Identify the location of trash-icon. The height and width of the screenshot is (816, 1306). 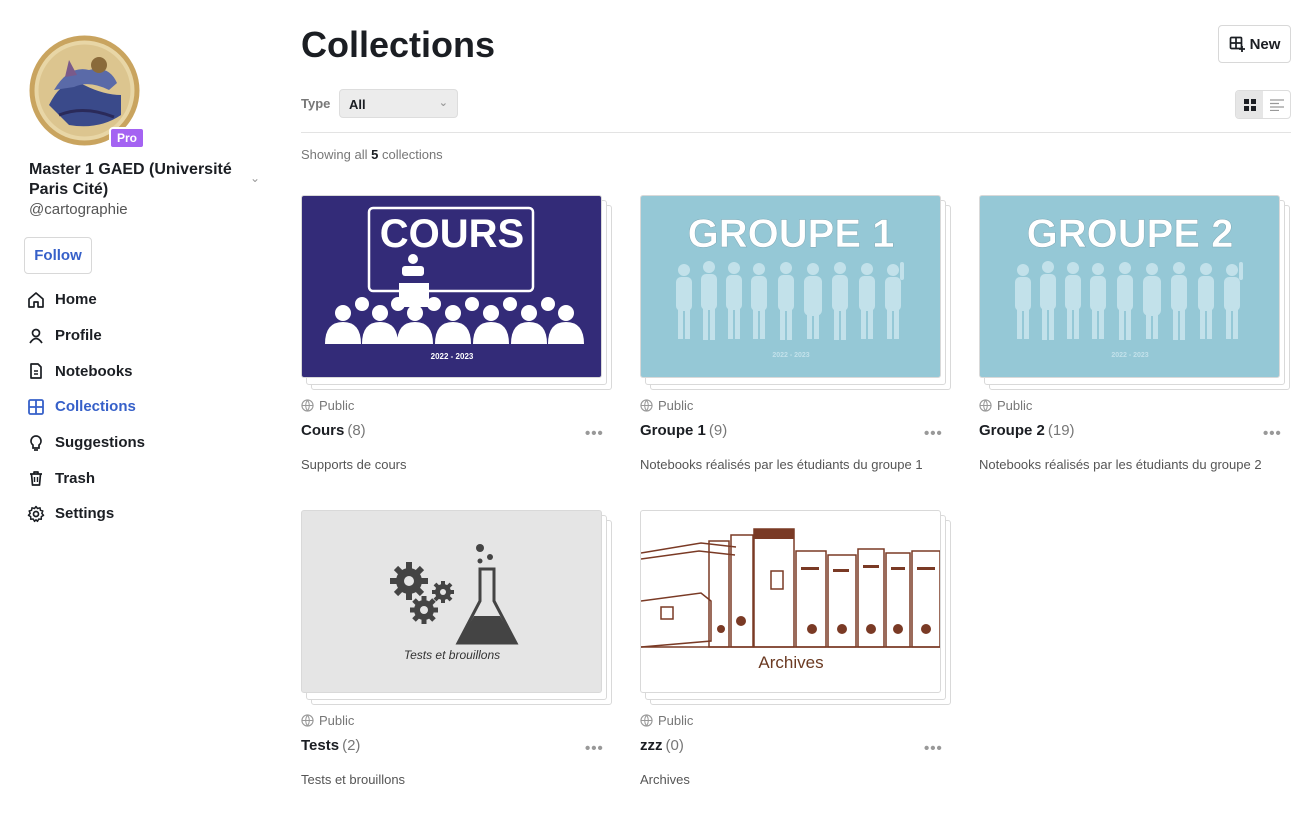
(36, 479).